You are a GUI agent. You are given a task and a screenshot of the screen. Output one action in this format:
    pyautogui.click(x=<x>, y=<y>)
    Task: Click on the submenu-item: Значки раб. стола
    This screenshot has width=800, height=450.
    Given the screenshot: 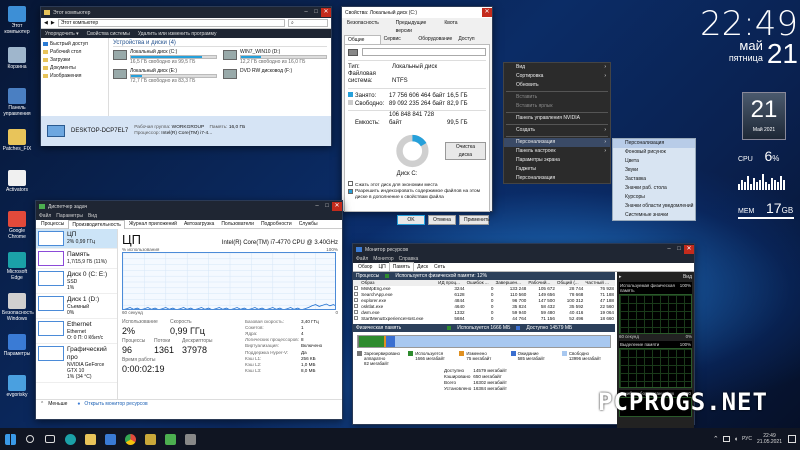 What is the action you would take?
    pyautogui.click(x=654, y=188)
    